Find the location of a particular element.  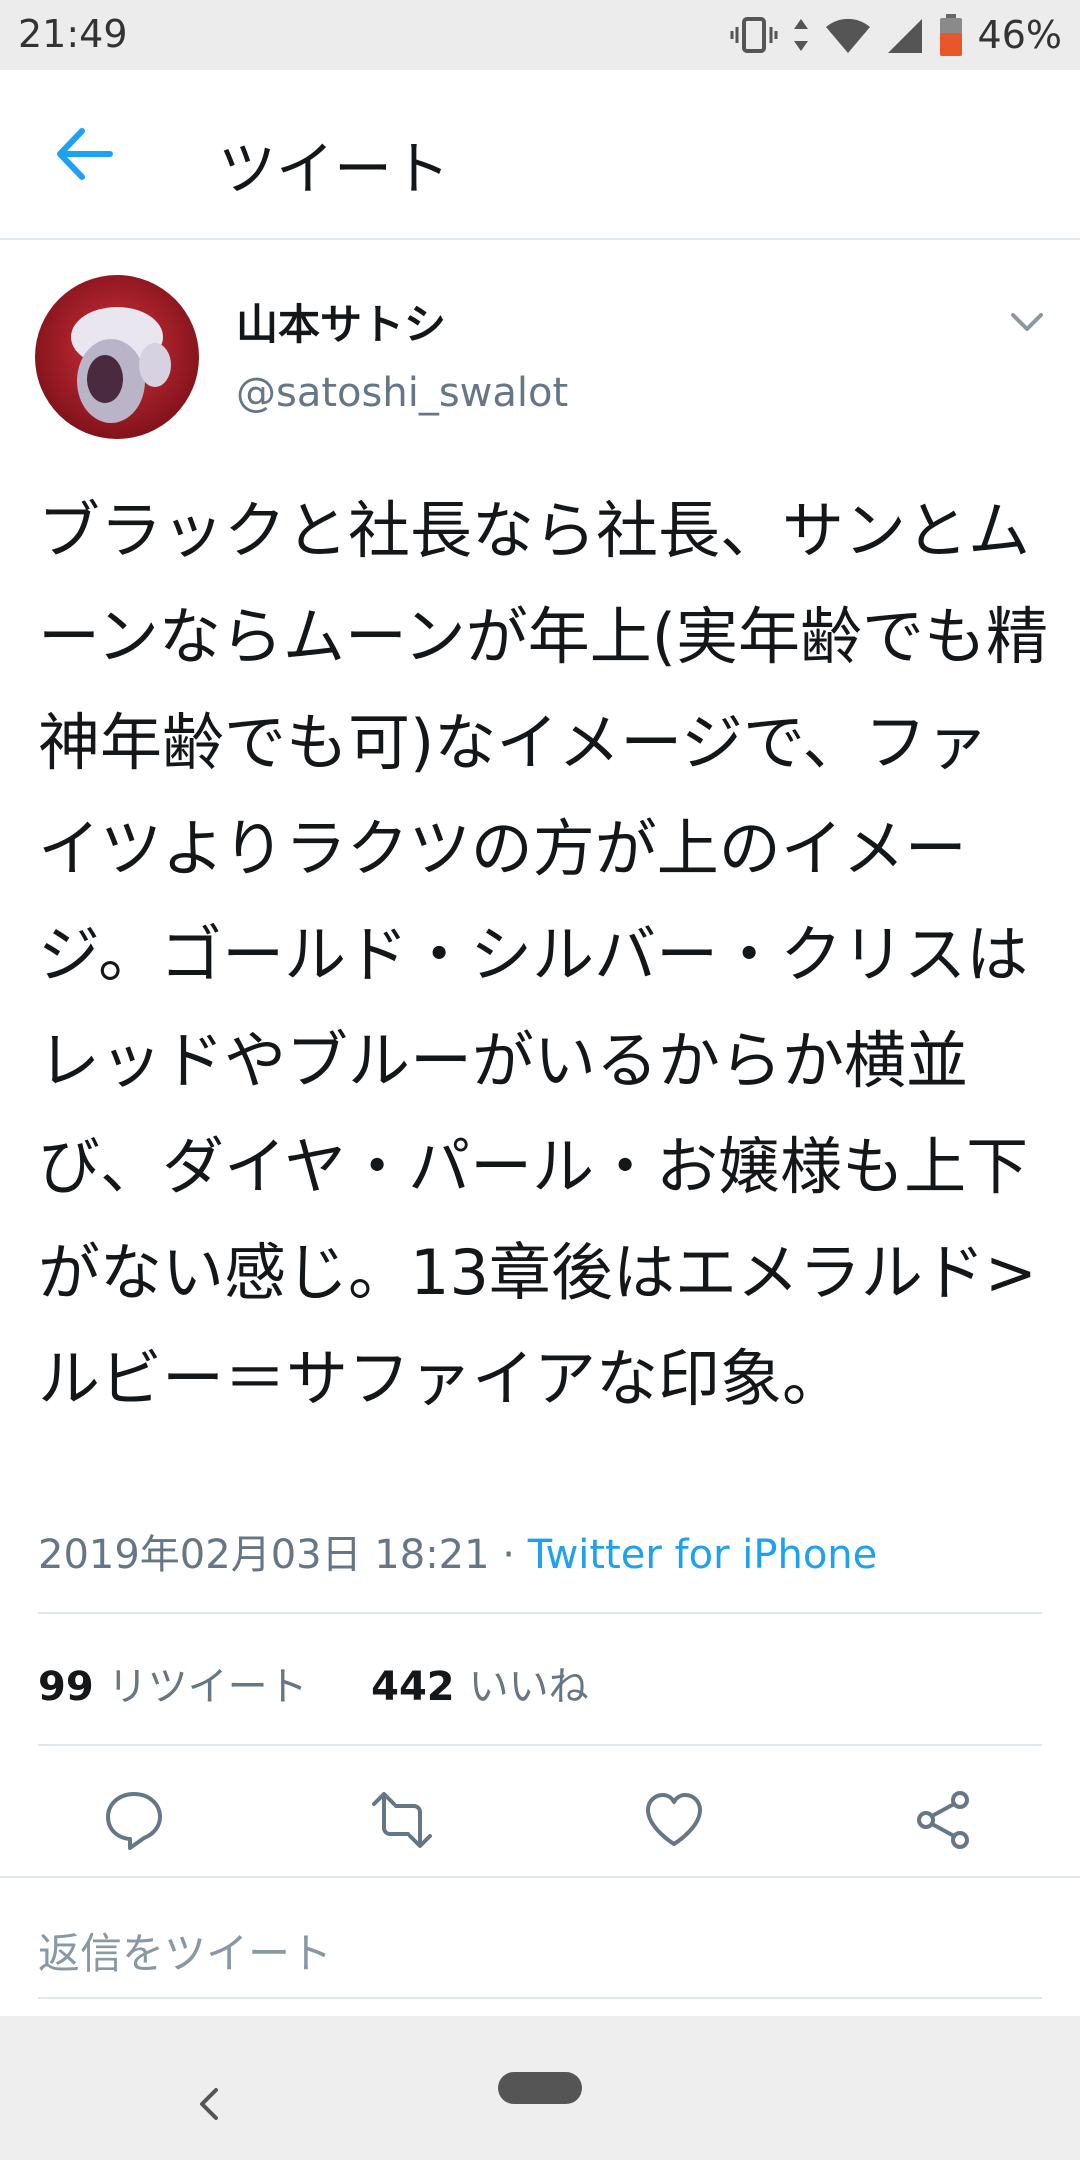

home-pill-button is located at coordinates (540, 2088).